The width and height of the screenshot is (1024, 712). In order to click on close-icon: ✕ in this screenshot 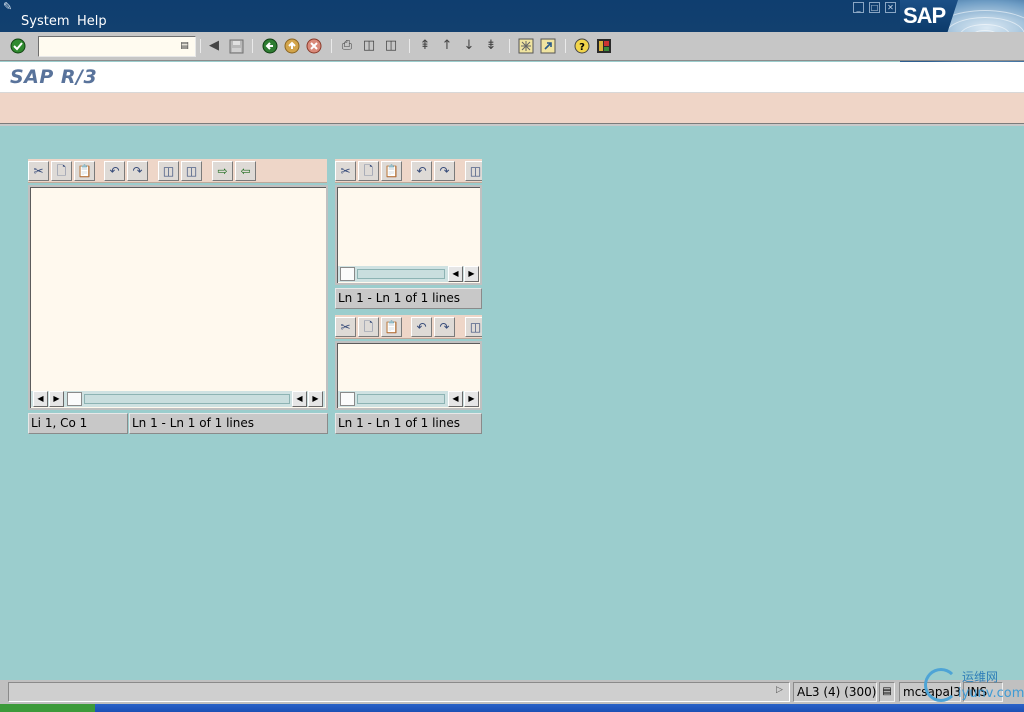, I will do `click(890, 7)`.